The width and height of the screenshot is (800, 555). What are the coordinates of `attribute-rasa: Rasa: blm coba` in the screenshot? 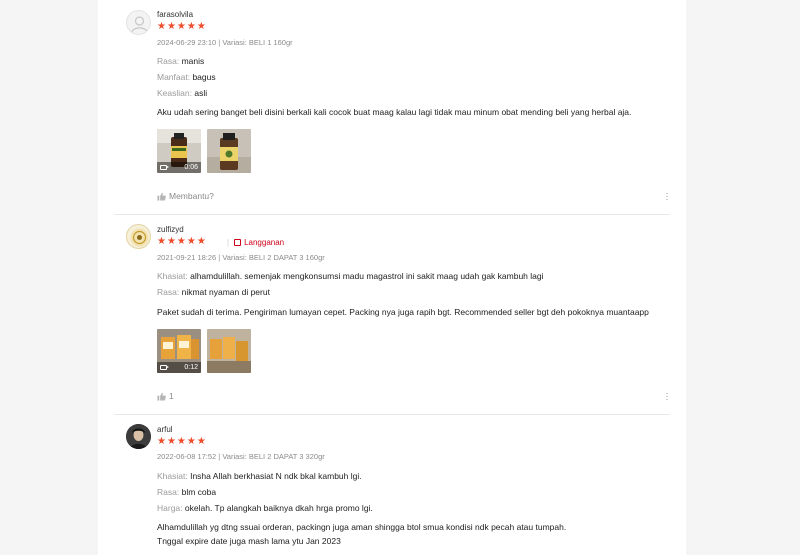 It's located at (186, 492).